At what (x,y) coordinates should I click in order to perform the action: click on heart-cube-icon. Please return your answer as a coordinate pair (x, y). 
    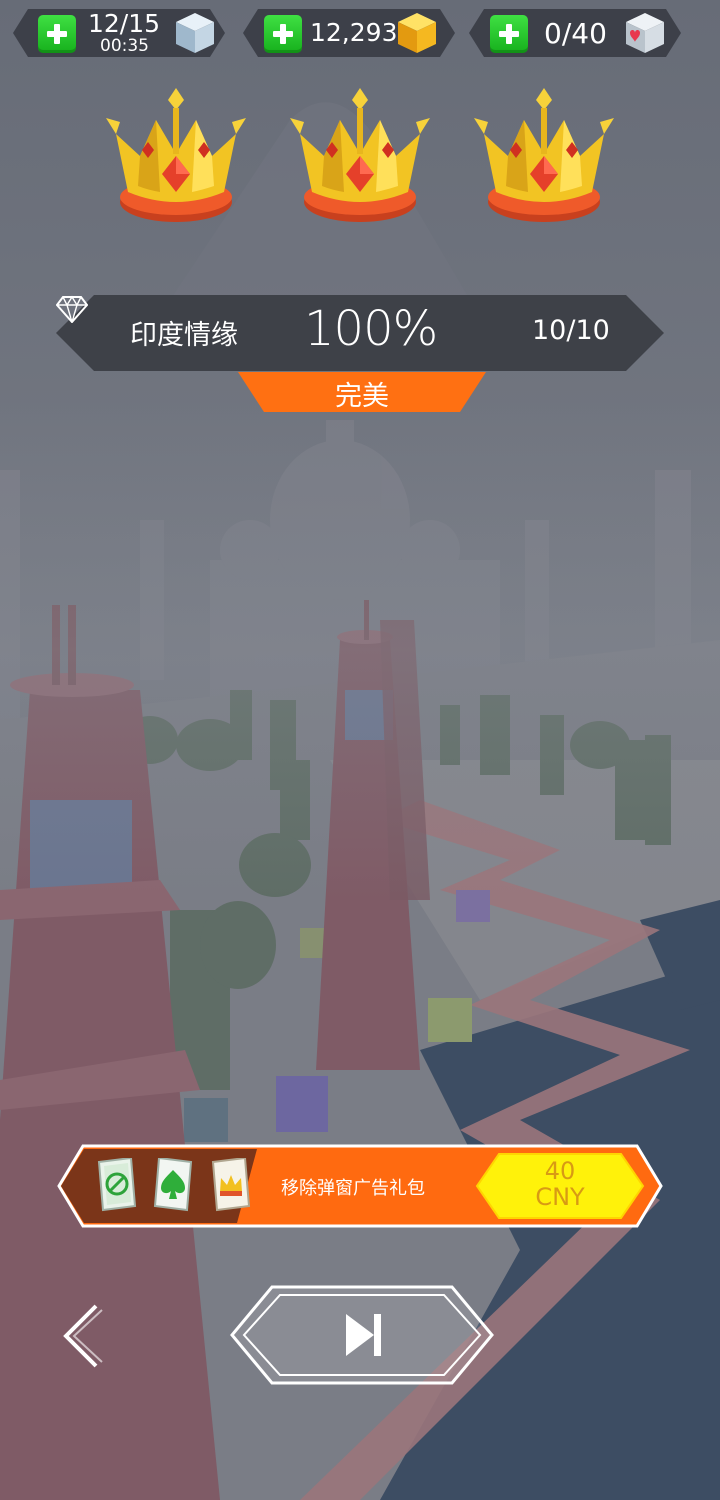
    Looking at the image, I should click on (645, 33).